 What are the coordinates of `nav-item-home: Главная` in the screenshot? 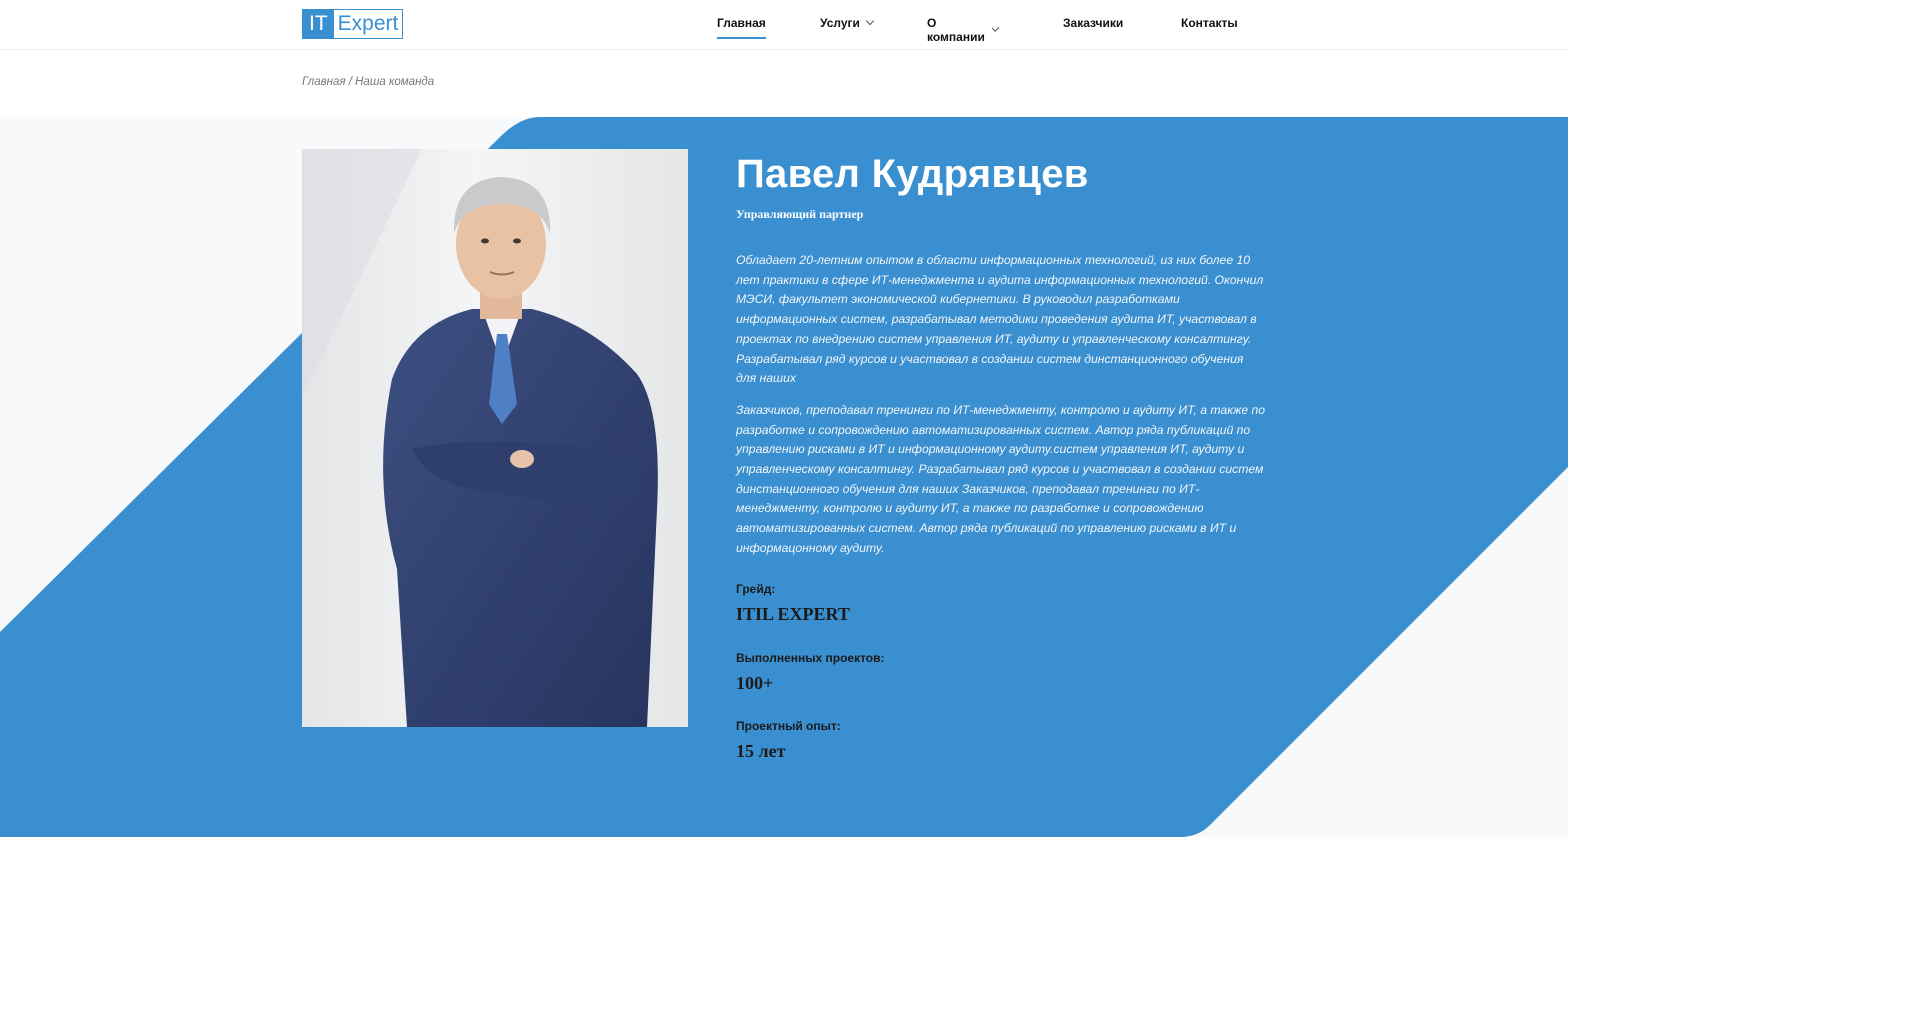 It's located at (741, 27).